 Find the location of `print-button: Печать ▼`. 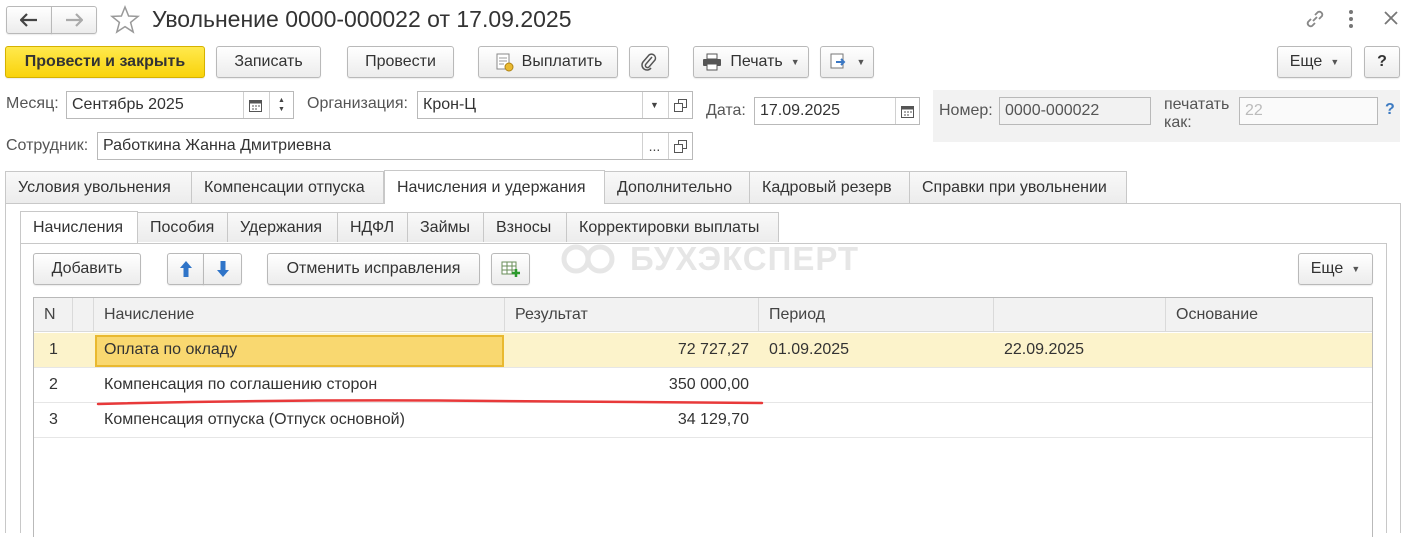

print-button: Печать ▼ is located at coordinates (751, 62).